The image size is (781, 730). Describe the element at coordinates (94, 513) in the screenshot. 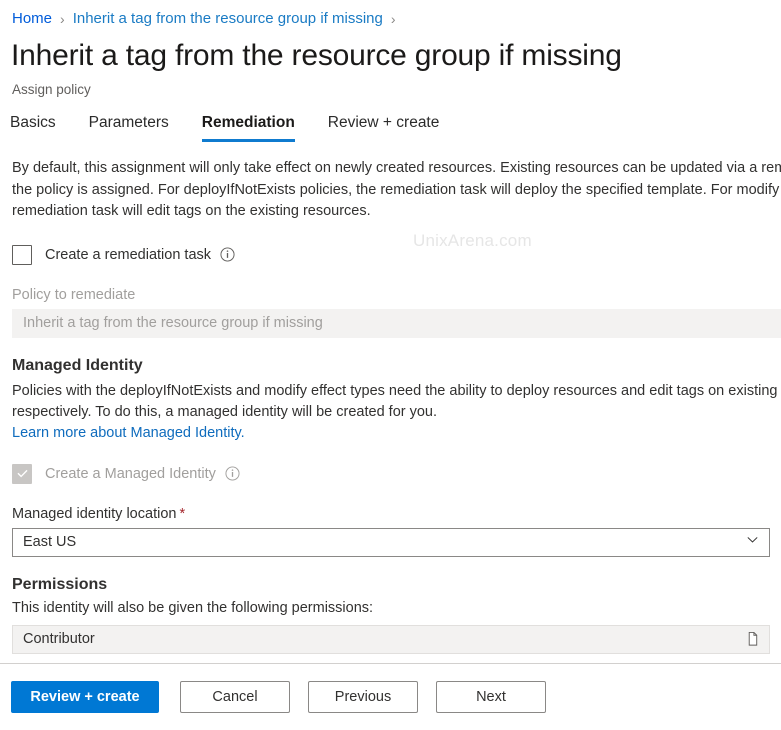

I see `managed-identity-location-label-text: Managed identity location` at that location.